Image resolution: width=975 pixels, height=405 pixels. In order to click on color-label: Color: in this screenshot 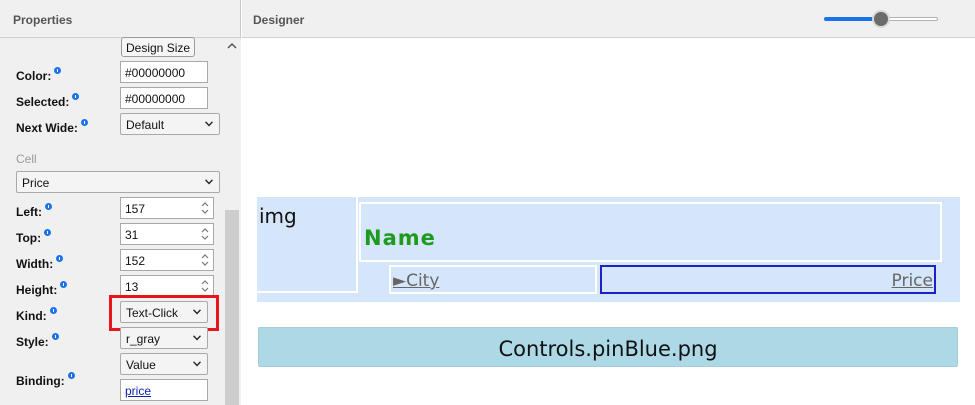, I will do `click(39, 75)`.